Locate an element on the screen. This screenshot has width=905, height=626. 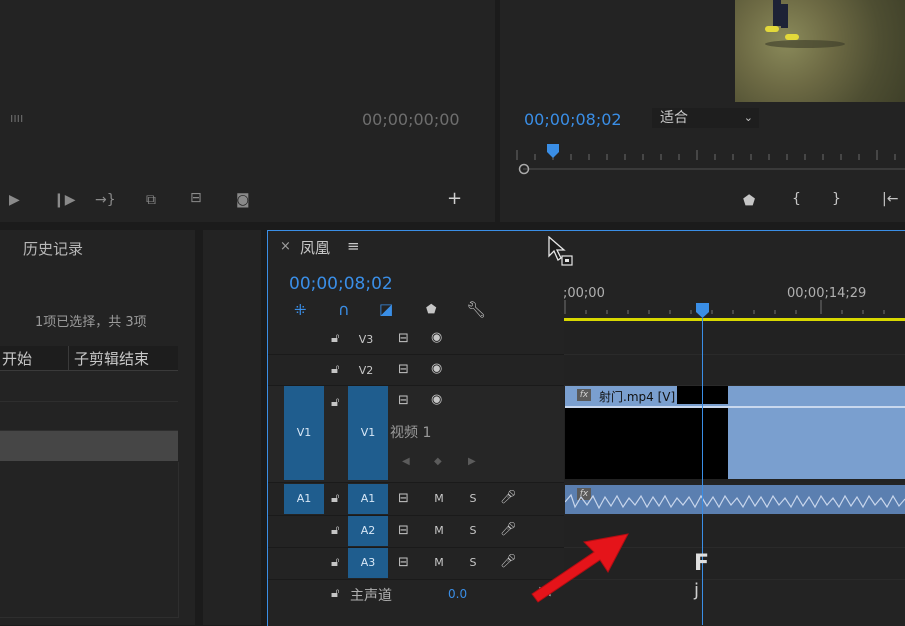
cursor-ibeam-icon: F is located at coordinates (702, 563).